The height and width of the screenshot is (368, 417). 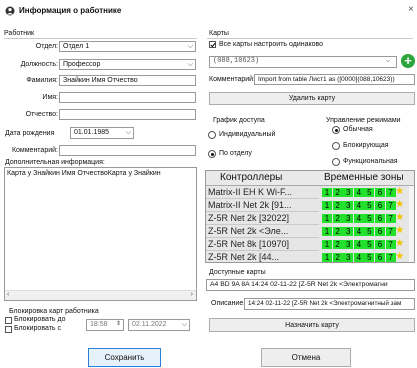 What do you see at coordinates (124, 357) in the screenshot?
I see `save-button: Сохранить` at bounding box center [124, 357].